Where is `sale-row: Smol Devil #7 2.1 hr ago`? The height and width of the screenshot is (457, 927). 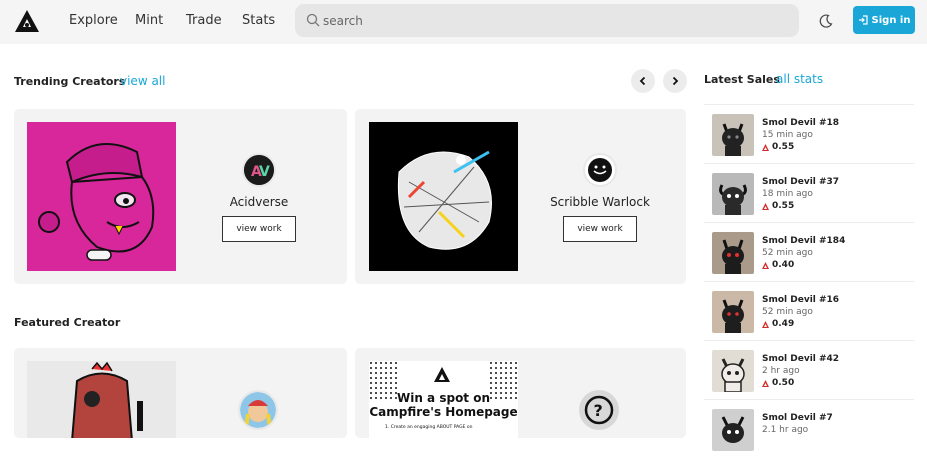 sale-row: Smol Devil #7 2.1 hr ago is located at coordinates (809, 428).